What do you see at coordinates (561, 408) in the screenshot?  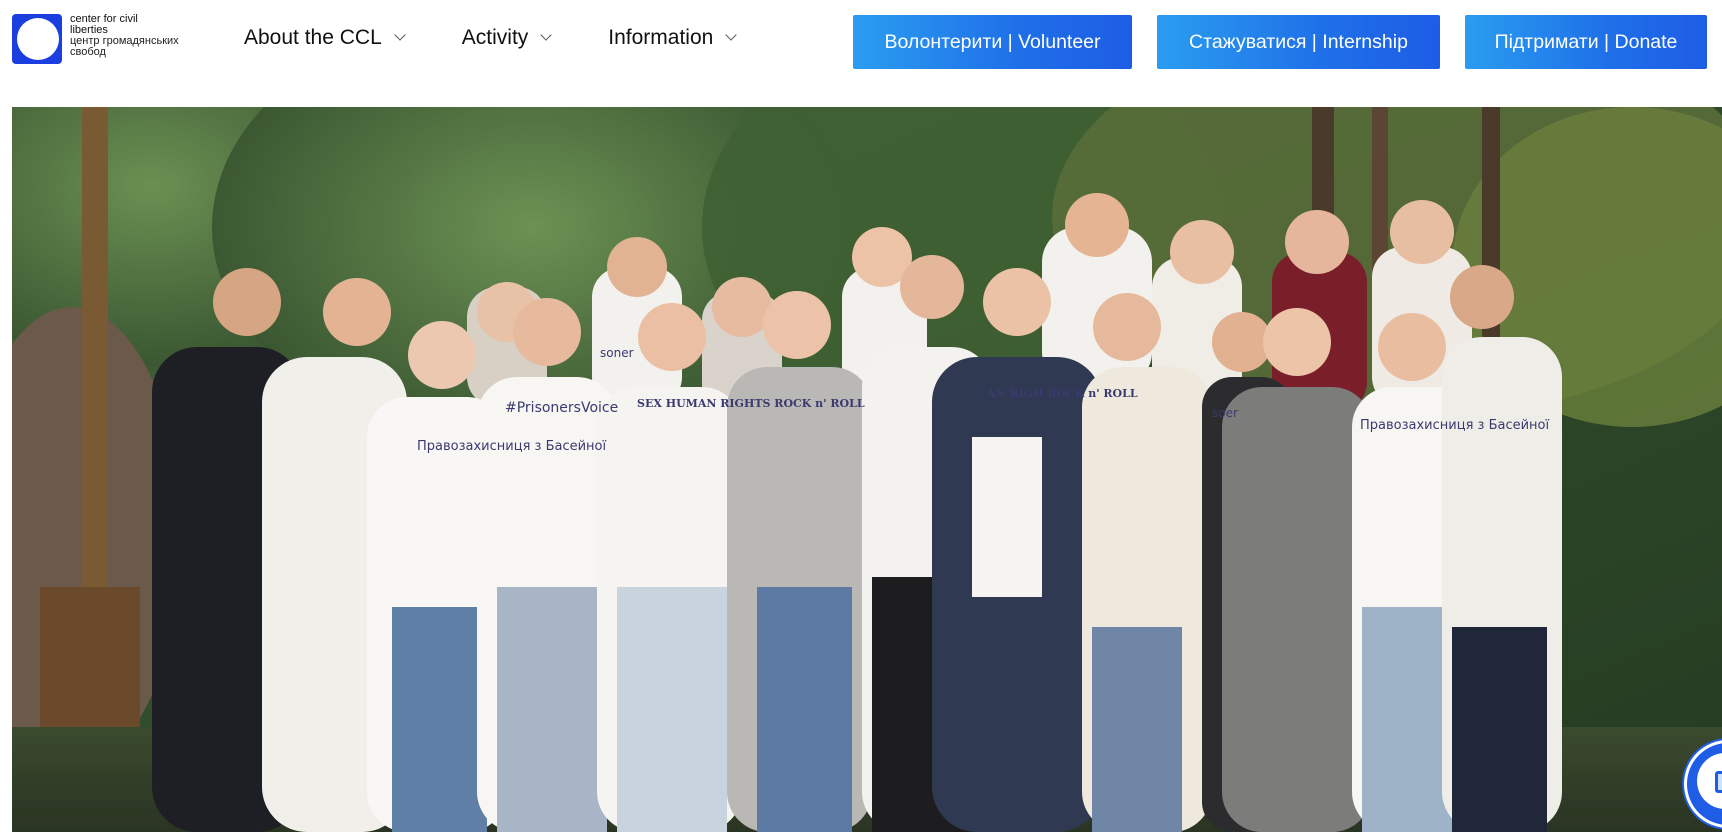 I see `tshirt-print: #PrisonersVoice` at bounding box center [561, 408].